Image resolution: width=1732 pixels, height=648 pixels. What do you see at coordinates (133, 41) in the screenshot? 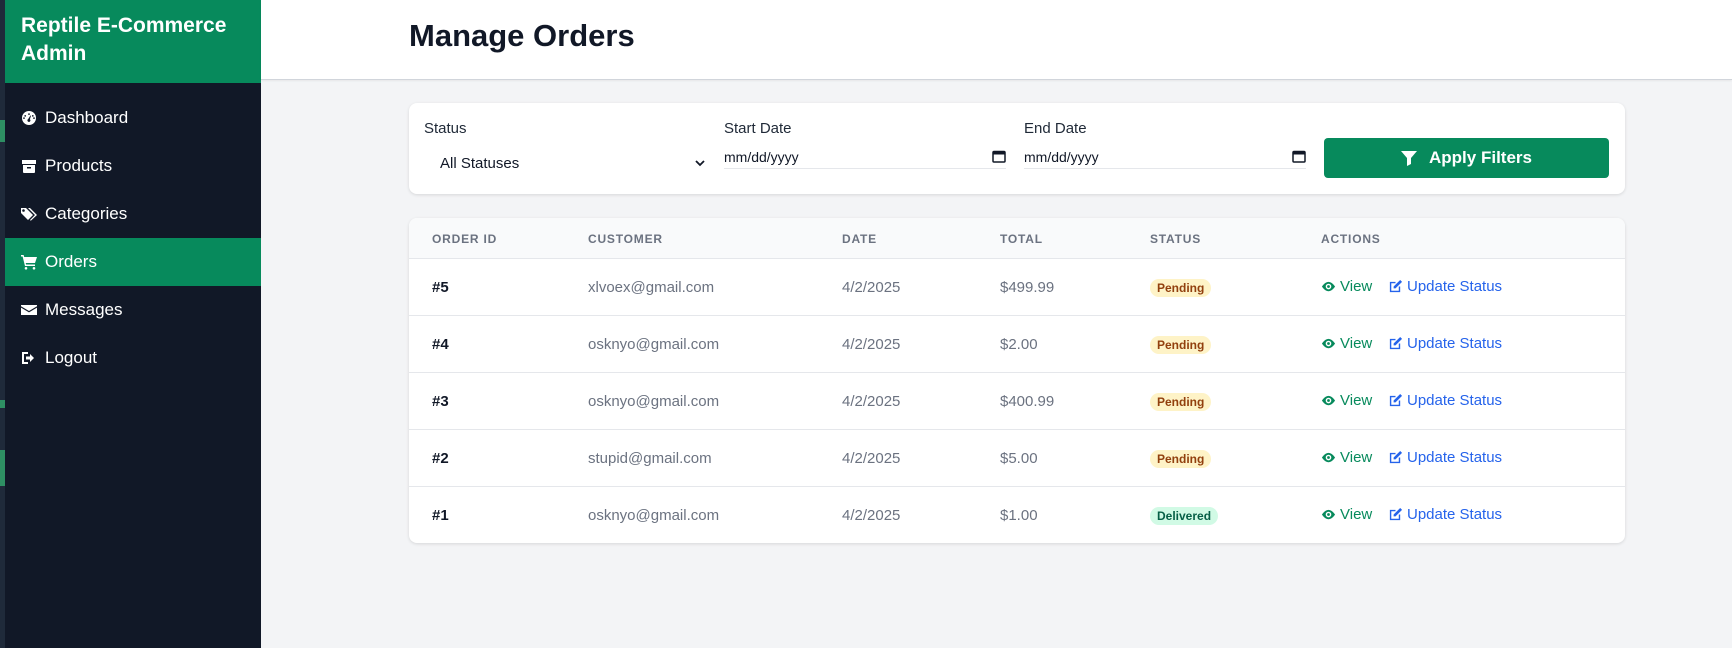
I see `brand-title: Reptile E-Commerce Admin` at bounding box center [133, 41].